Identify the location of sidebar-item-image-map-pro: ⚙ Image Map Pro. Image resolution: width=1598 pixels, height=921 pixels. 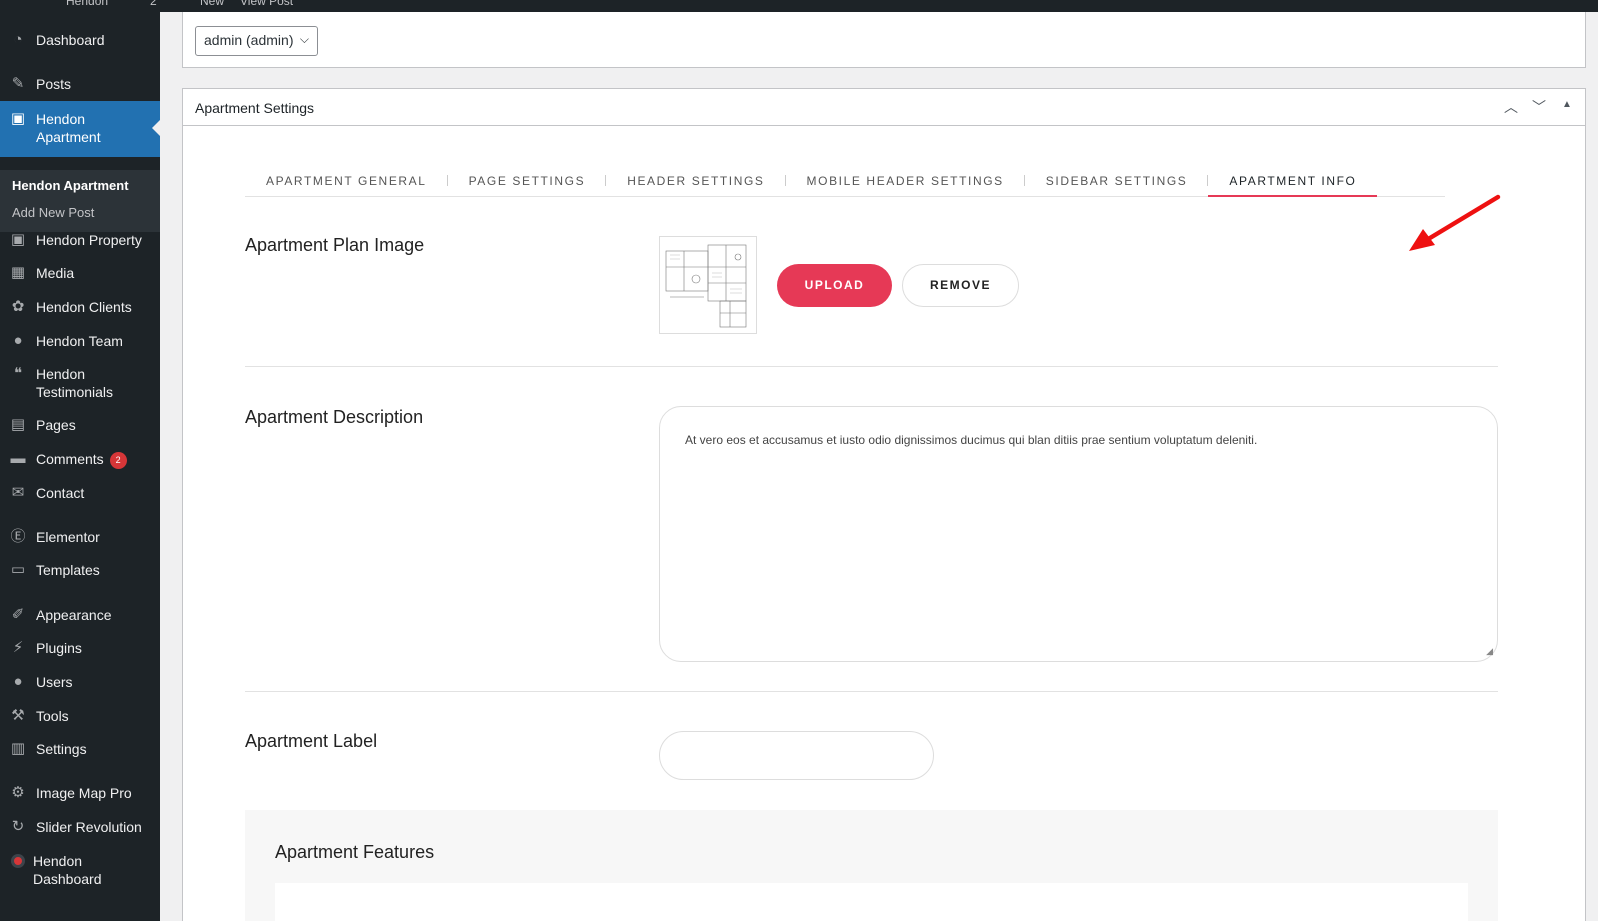
(80, 793).